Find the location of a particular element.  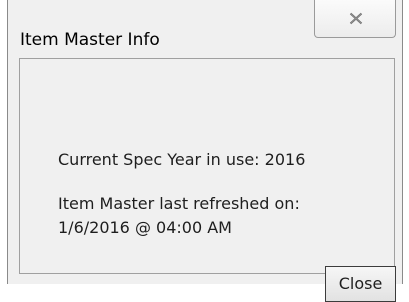

title-close-button is located at coordinates (355, 19).